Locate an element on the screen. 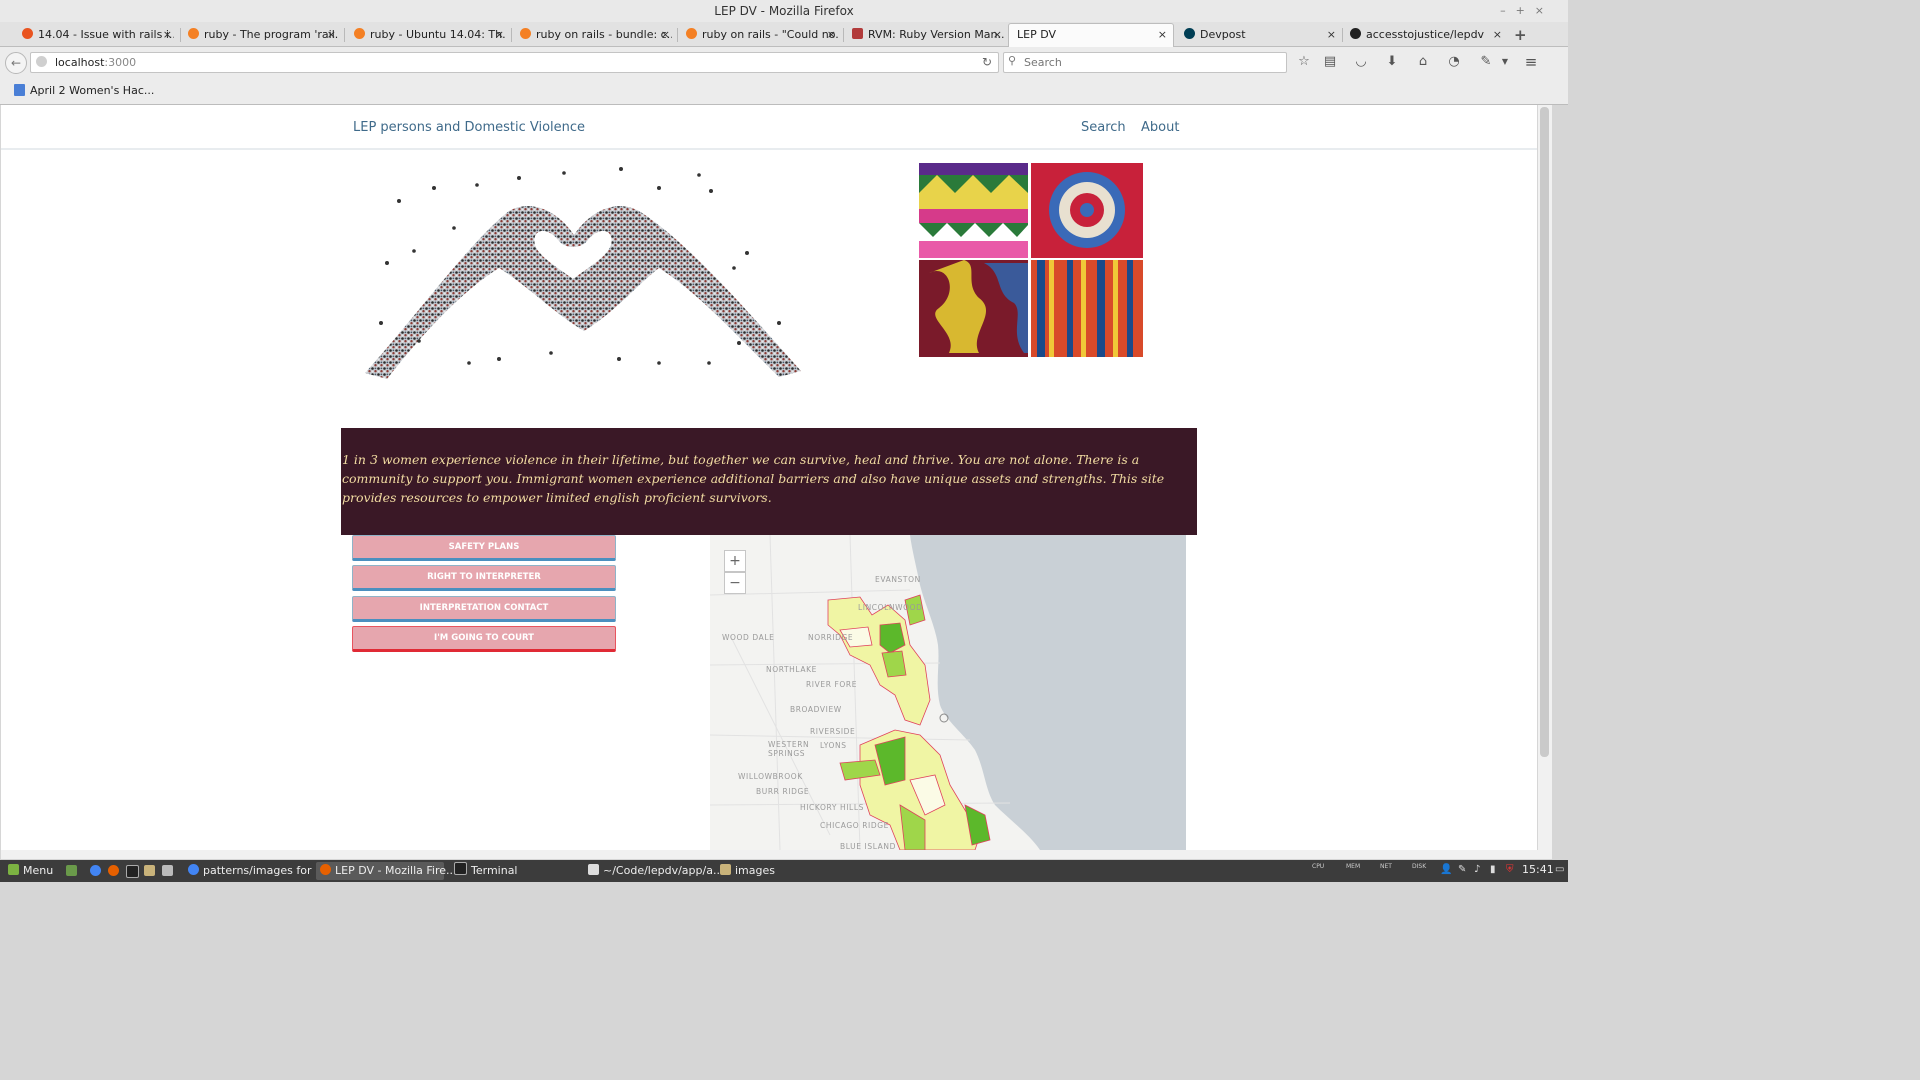 Image resolution: width=1920 pixels, height=1080 pixels. downloads-icon: ⬇ is located at coordinates (1392, 62).